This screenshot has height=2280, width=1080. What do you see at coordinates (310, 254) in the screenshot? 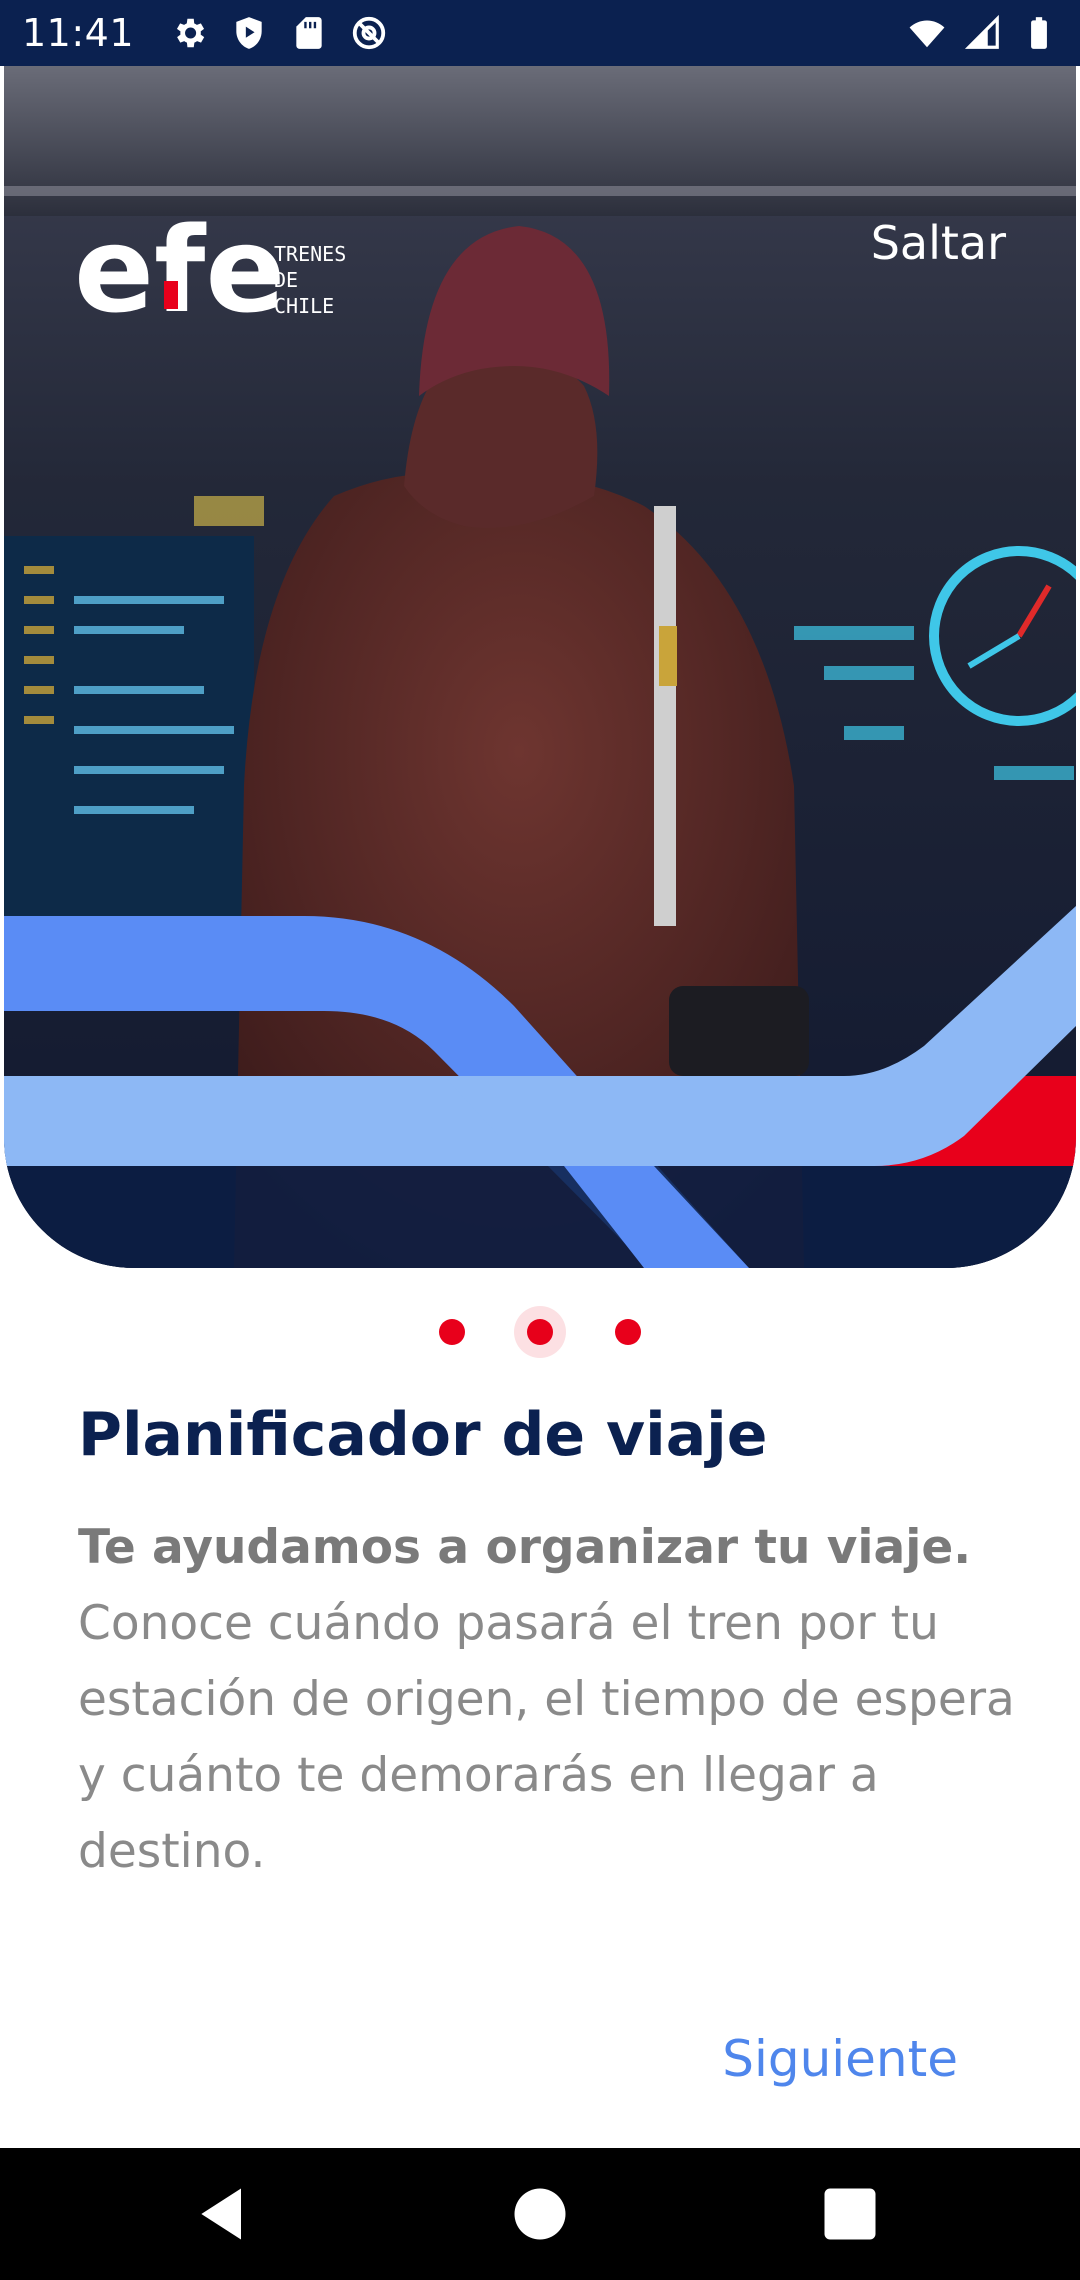
I see `svg-text: TRENES` at bounding box center [310, 254].